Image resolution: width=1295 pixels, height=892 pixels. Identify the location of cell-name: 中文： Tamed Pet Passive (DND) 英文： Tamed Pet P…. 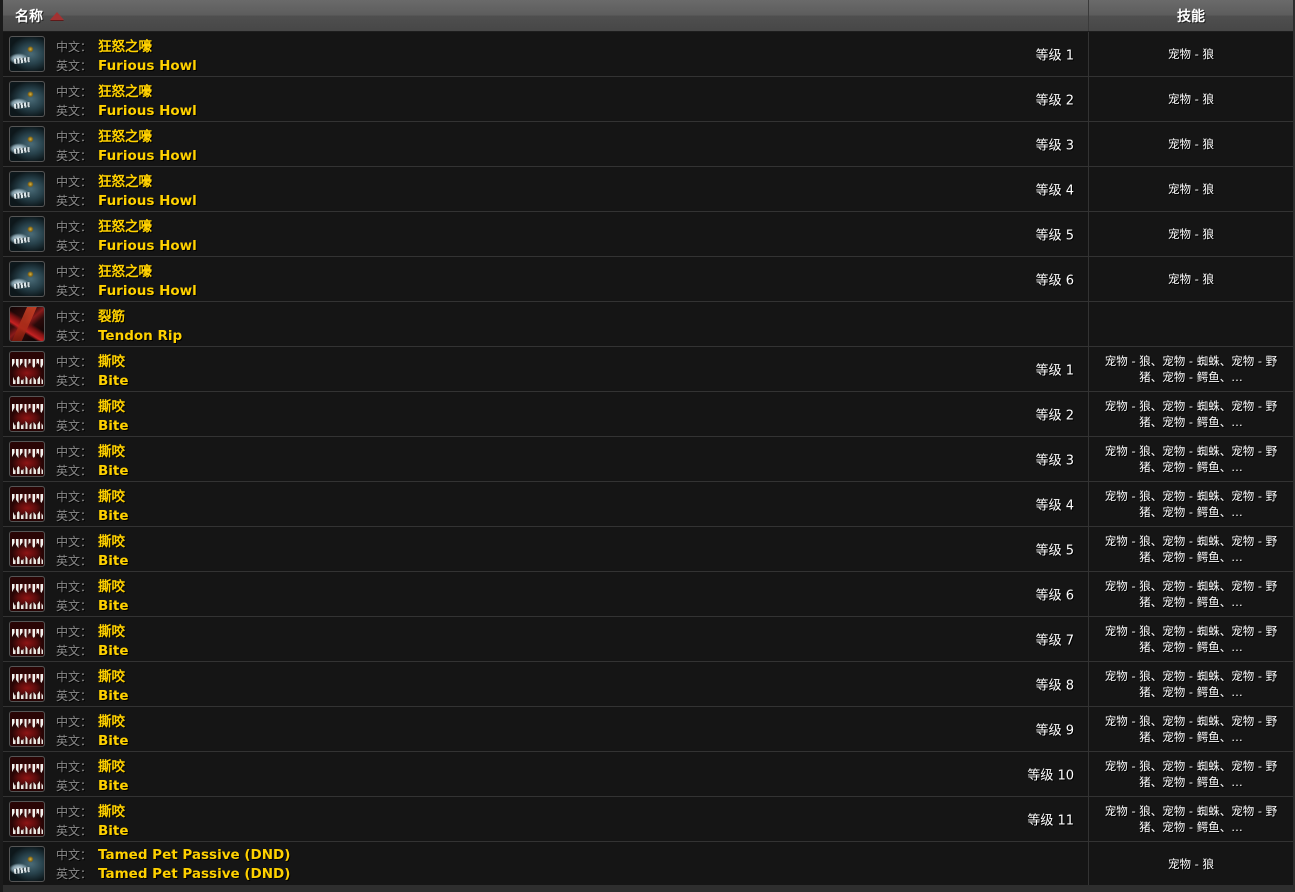
(546, 864).